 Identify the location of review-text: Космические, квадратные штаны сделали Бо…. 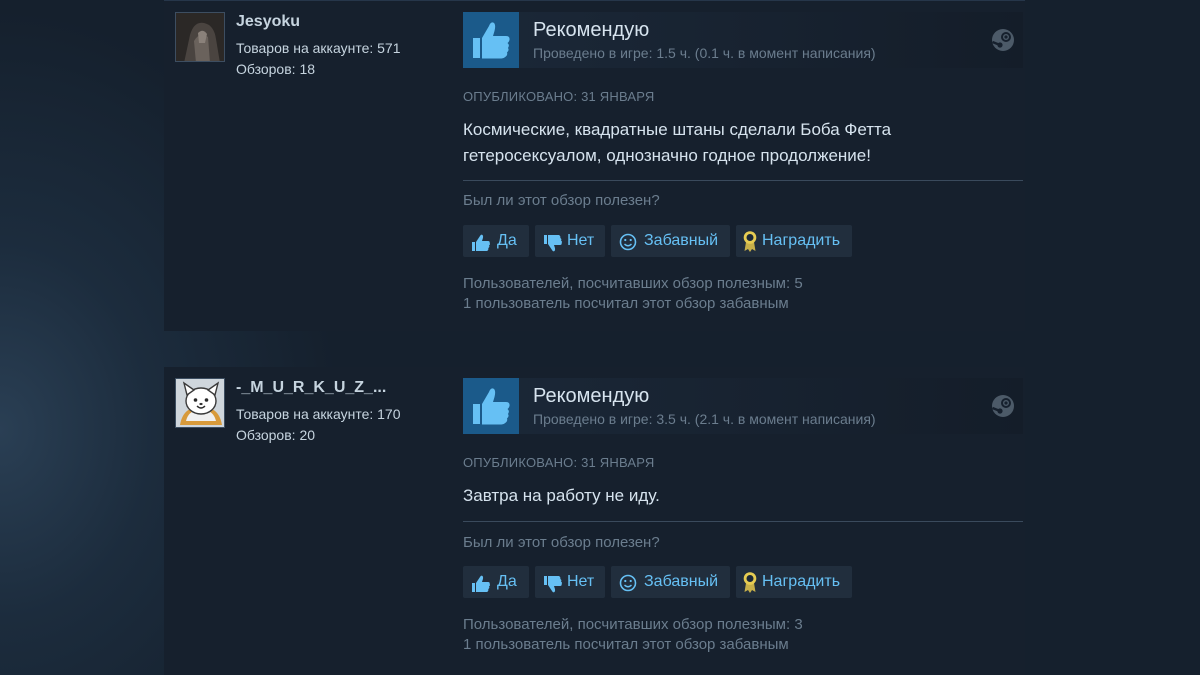
(677, 142).